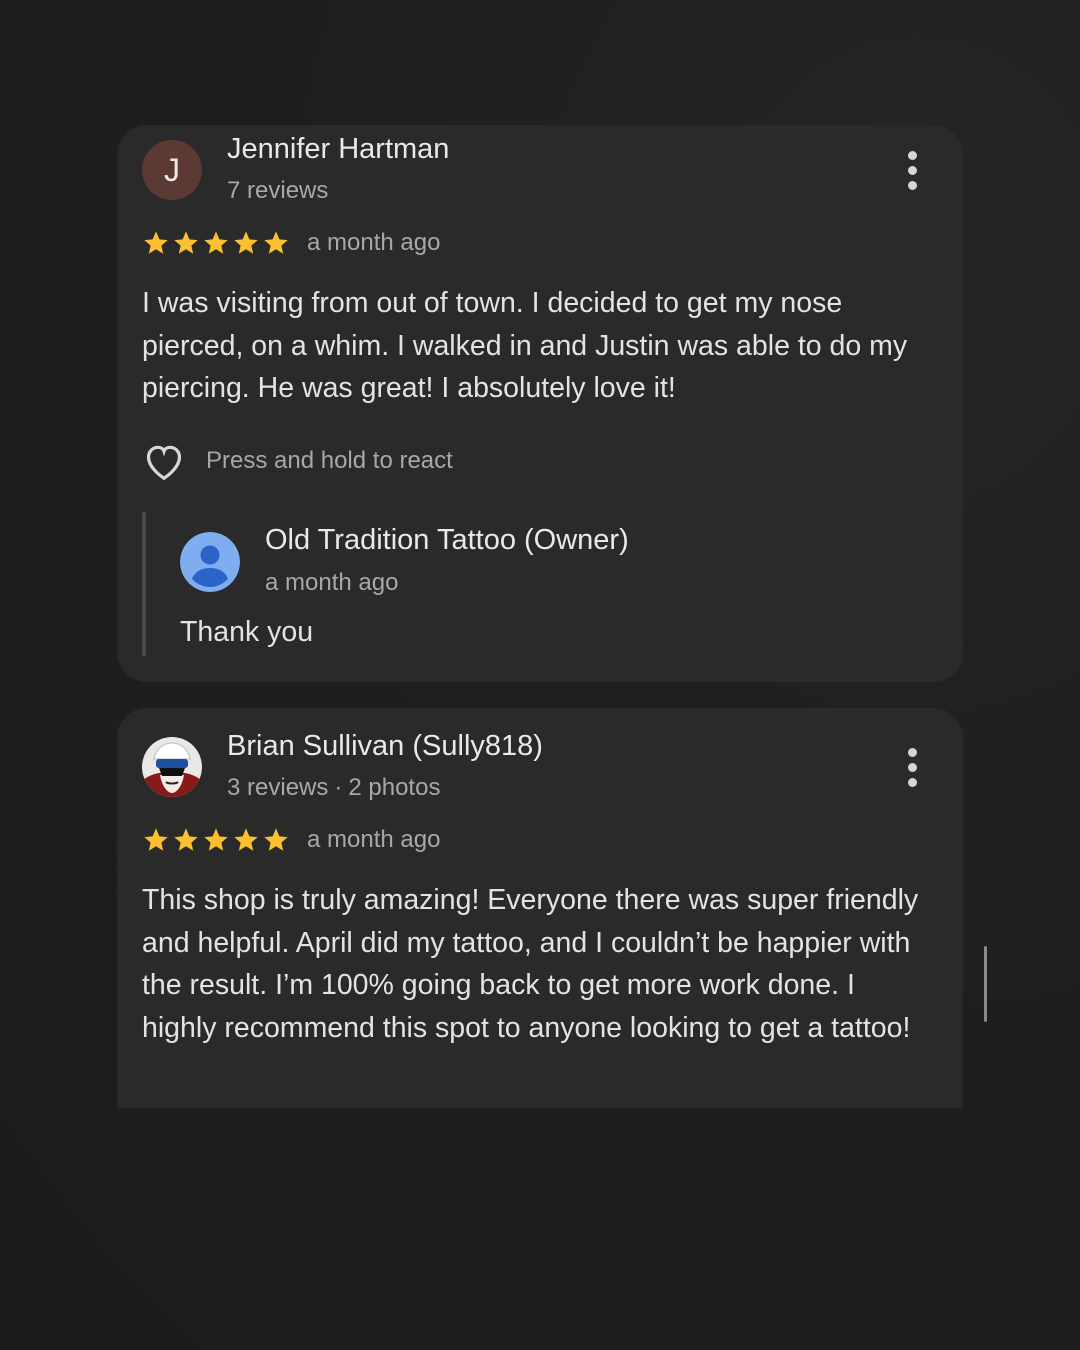 The height and width of the screenshot is (1350, 1080). I want to click on reviewer-stats: 3 reviews · 2 photos, so click(333, 788).